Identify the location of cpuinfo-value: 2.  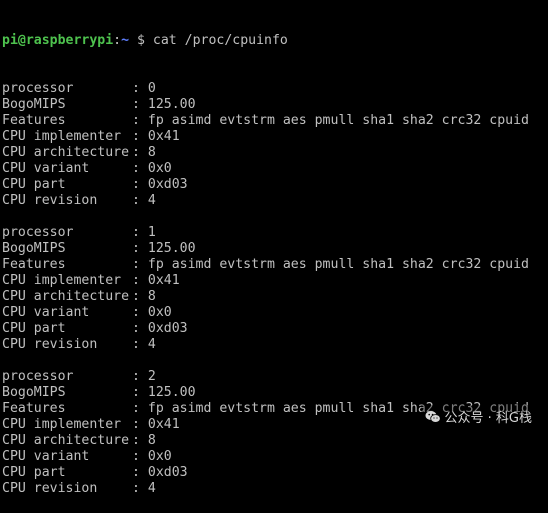
(151, 376).